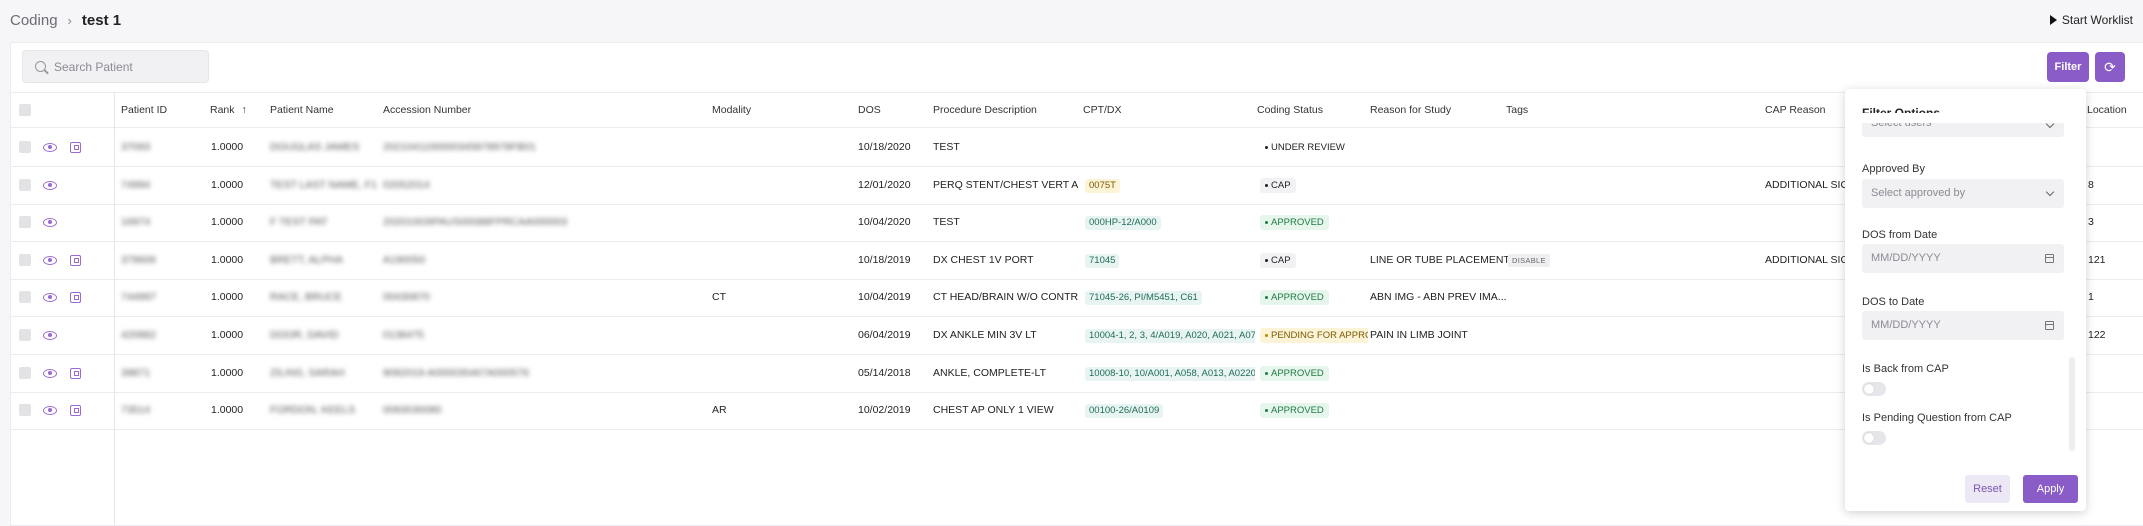  I want to click on col-accession: Accession Number, so click(427, 110).